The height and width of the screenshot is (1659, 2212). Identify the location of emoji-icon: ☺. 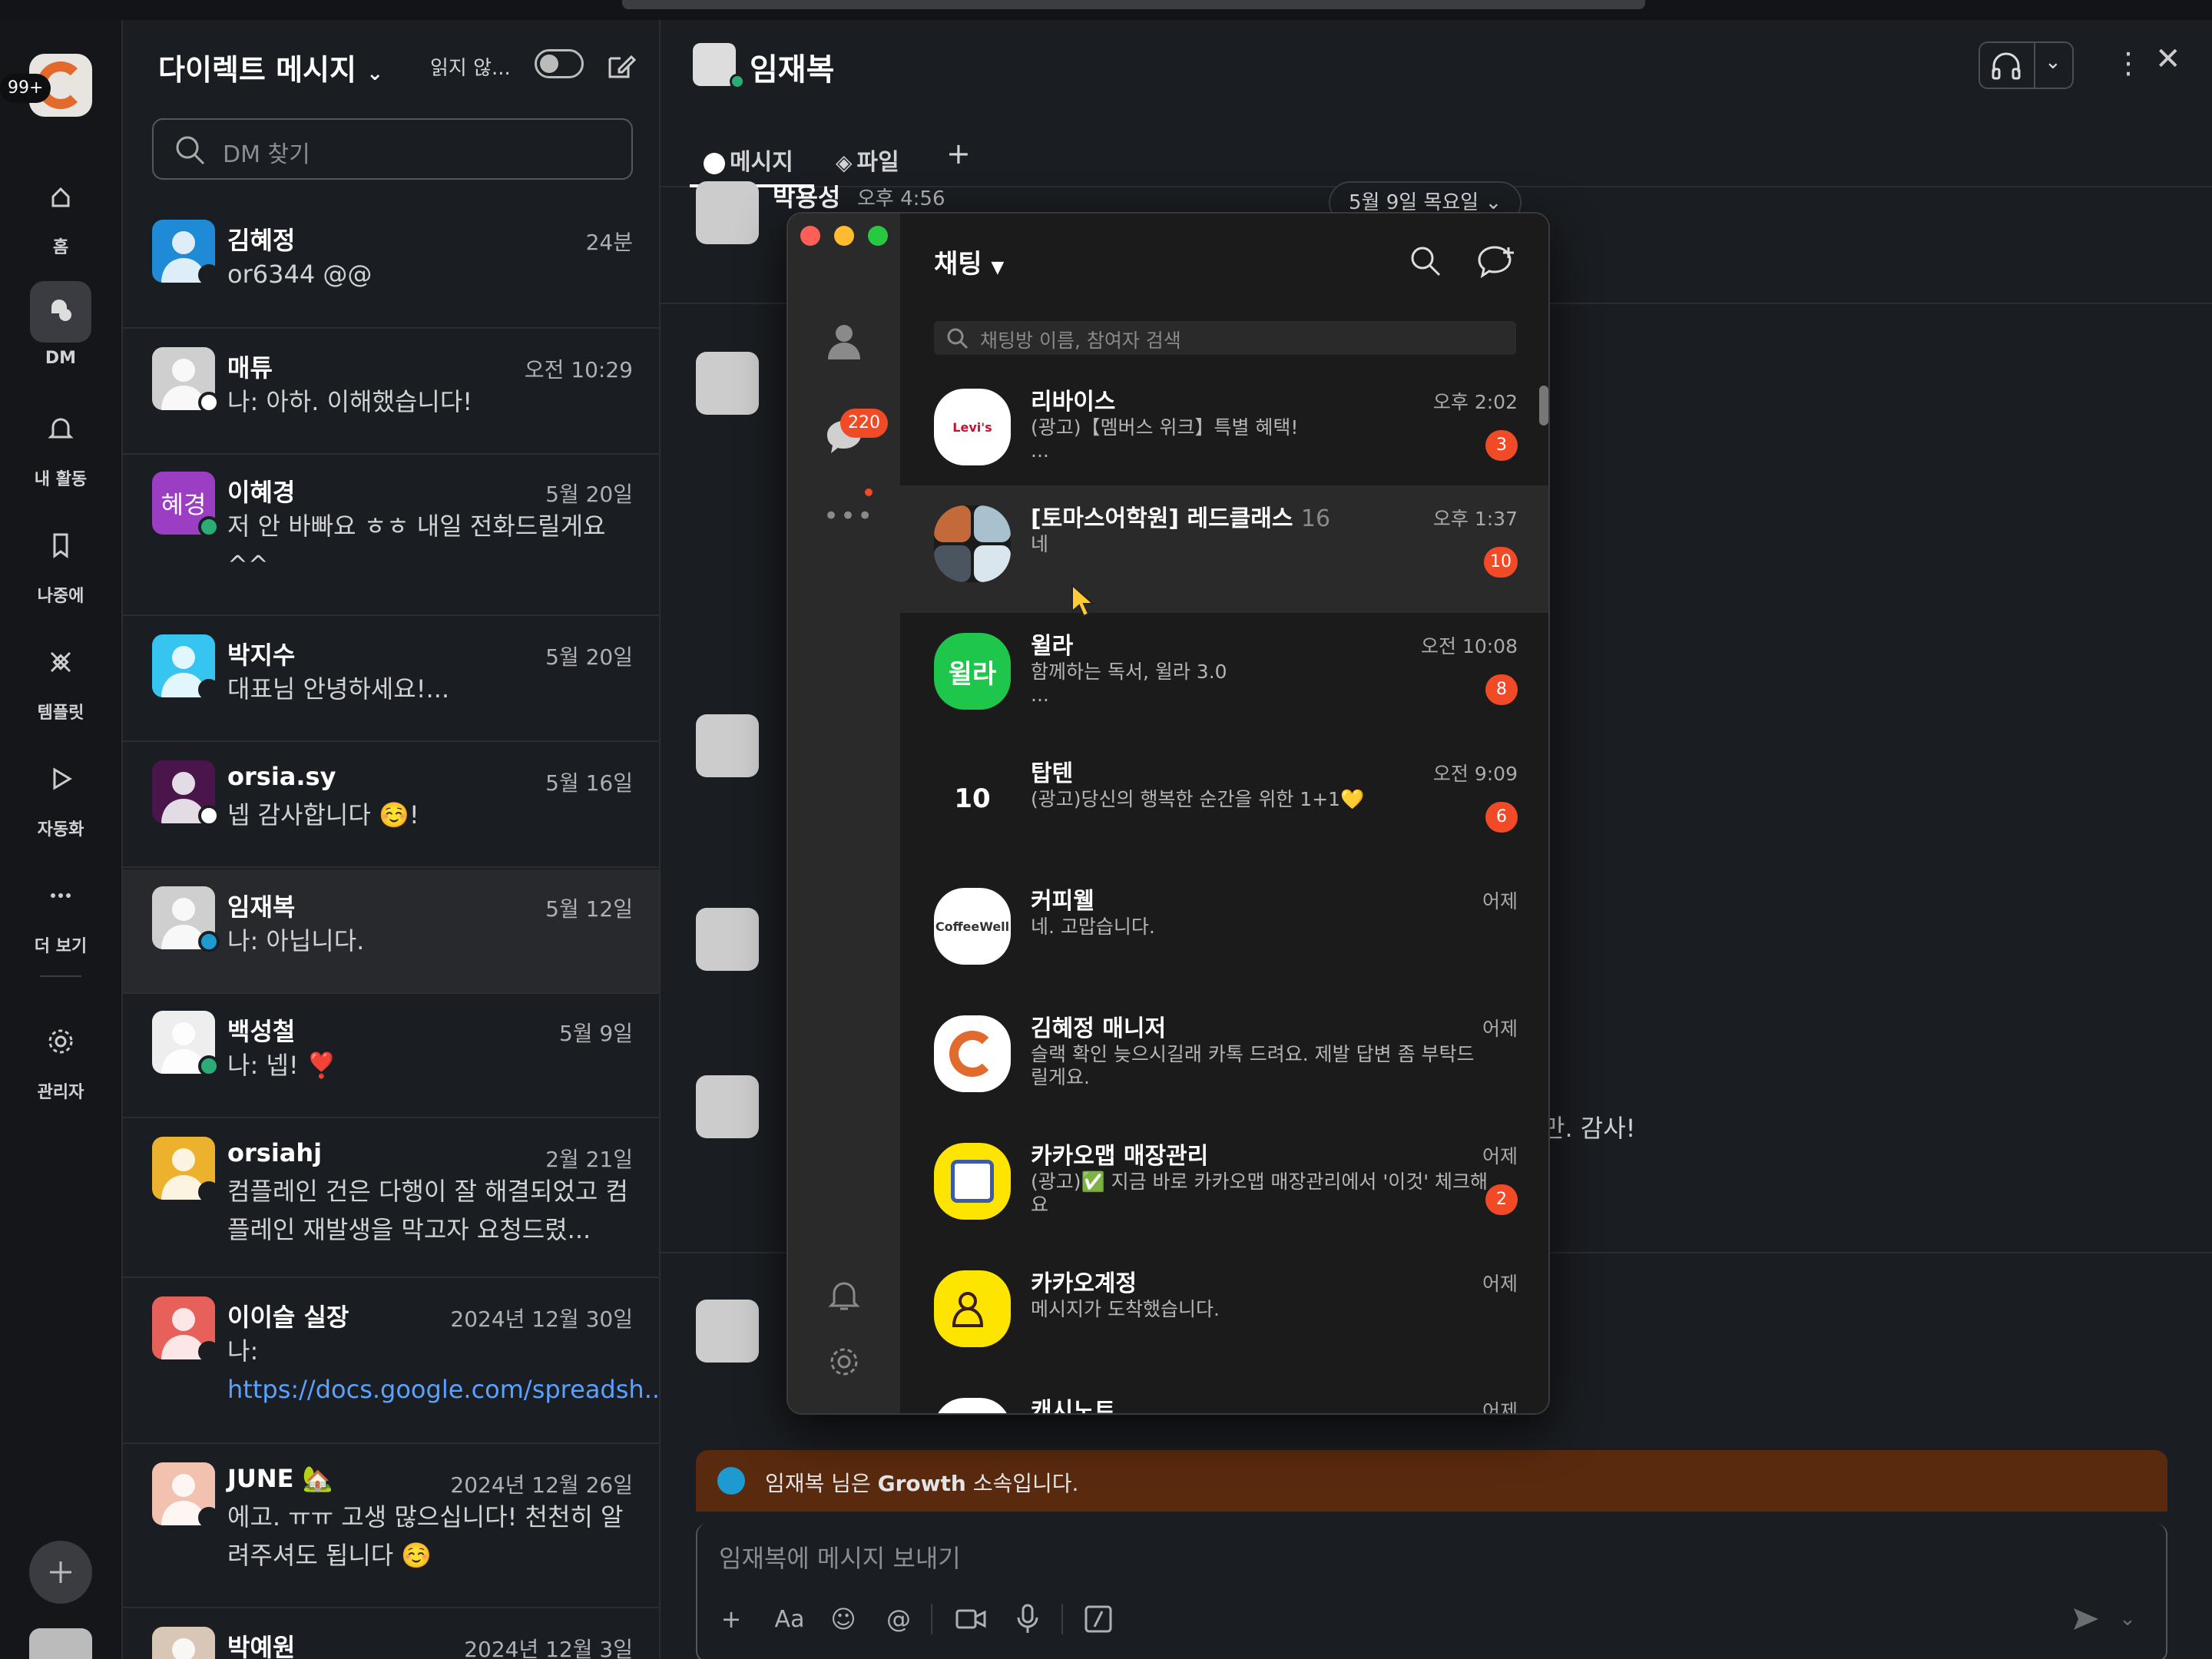
(843, 1619).